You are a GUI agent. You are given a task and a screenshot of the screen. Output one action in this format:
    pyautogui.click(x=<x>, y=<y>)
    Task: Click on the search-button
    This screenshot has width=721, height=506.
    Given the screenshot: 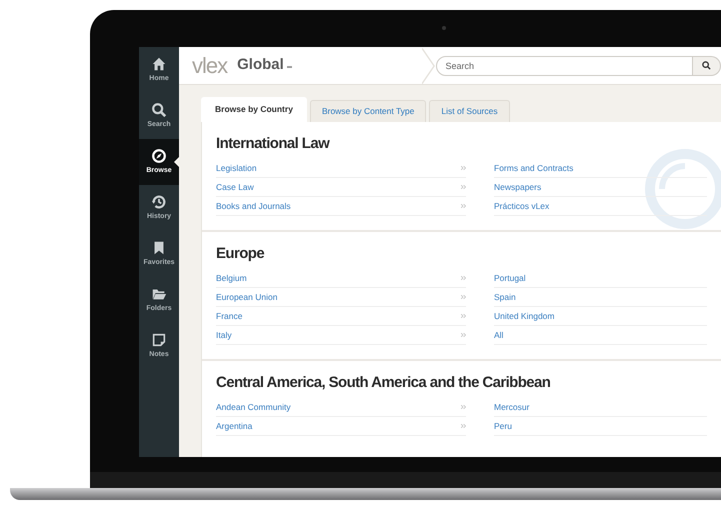 What is the action you would take?
    pyautogui.click(x=707, y=66)
    